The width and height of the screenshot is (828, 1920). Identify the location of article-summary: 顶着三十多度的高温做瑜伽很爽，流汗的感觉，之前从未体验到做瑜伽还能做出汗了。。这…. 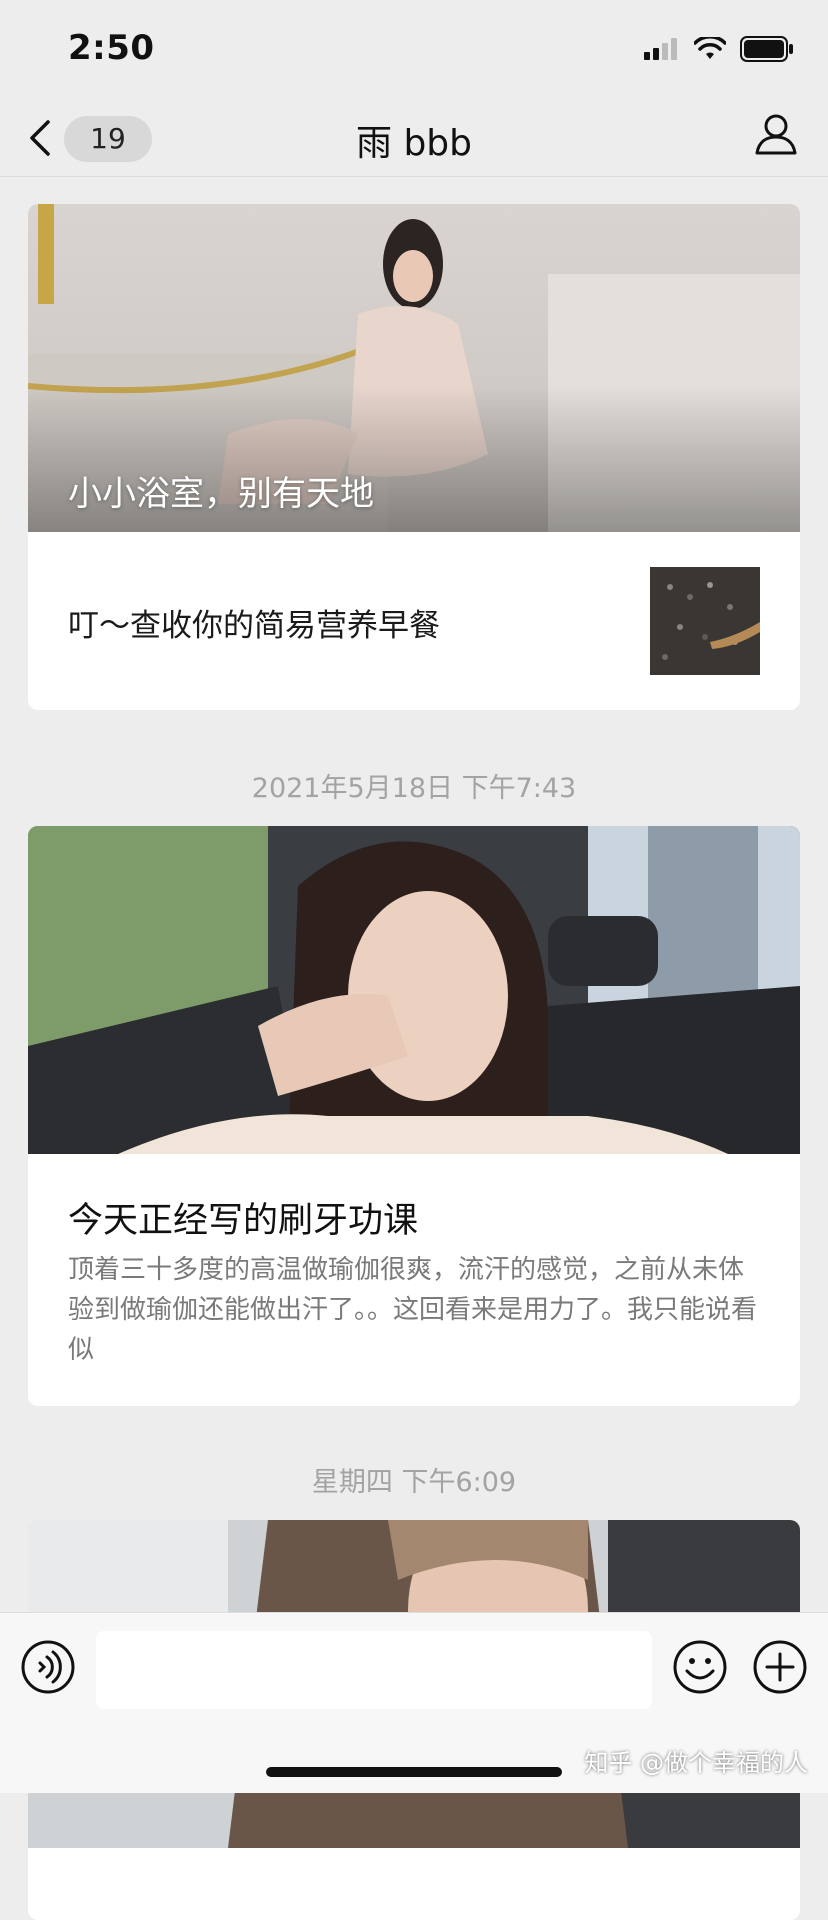
(413, 1310).